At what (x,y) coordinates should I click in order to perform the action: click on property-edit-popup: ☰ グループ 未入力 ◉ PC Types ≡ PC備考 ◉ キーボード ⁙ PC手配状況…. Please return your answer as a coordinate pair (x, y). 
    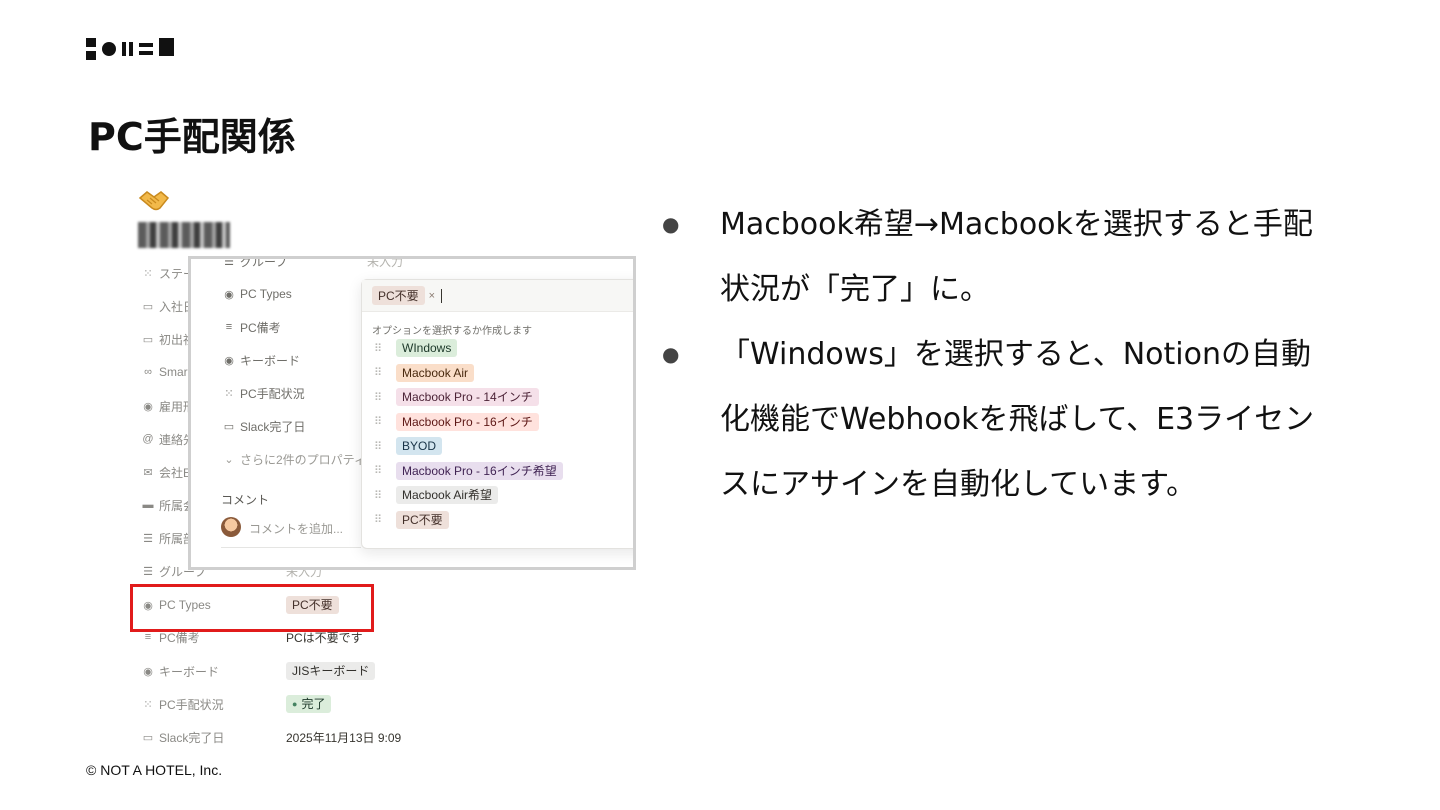
    Looking at the image, I should click on (412, 413).